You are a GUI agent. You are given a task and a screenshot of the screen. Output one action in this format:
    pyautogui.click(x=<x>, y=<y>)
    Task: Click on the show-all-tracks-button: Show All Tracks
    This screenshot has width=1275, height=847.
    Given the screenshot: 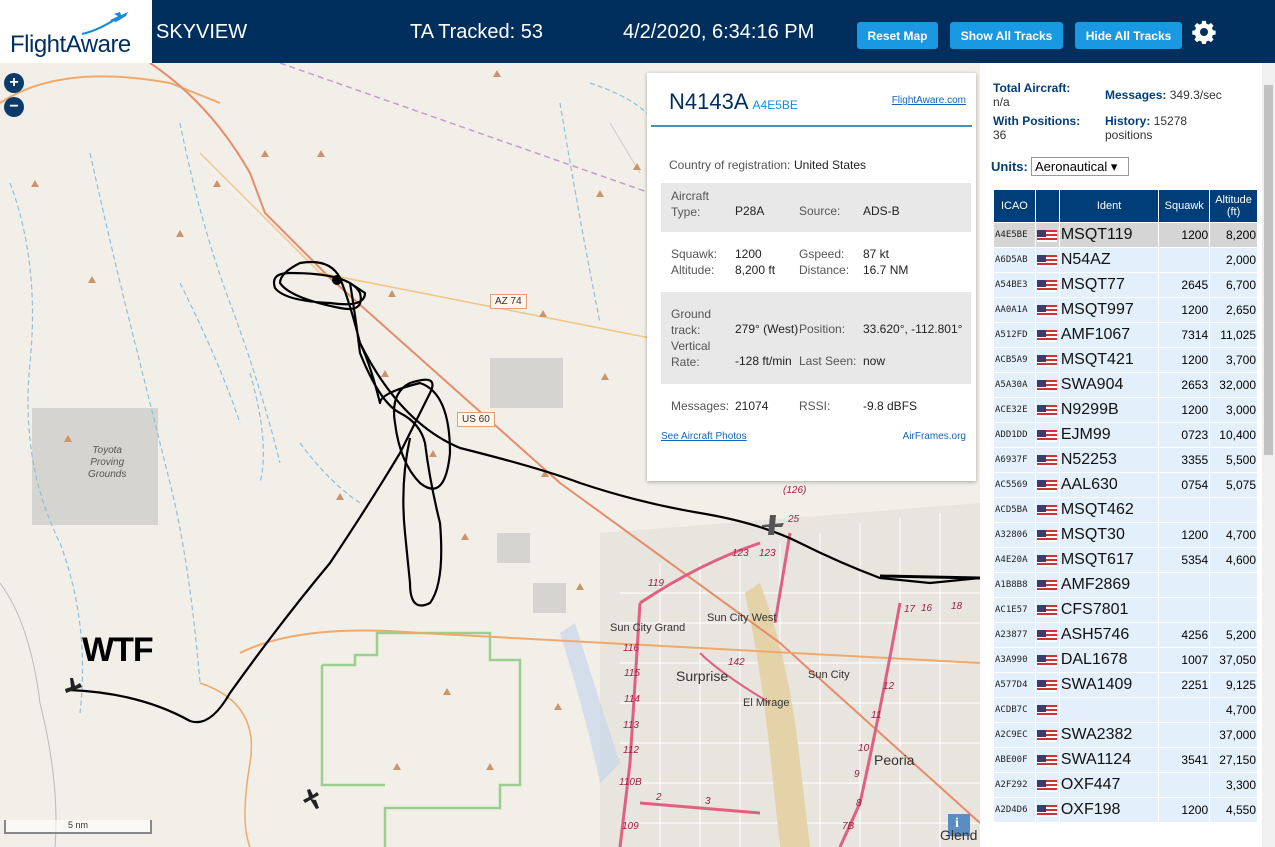 What is the action you would take?
    pyautogui.click(x=1006, y=35)
    